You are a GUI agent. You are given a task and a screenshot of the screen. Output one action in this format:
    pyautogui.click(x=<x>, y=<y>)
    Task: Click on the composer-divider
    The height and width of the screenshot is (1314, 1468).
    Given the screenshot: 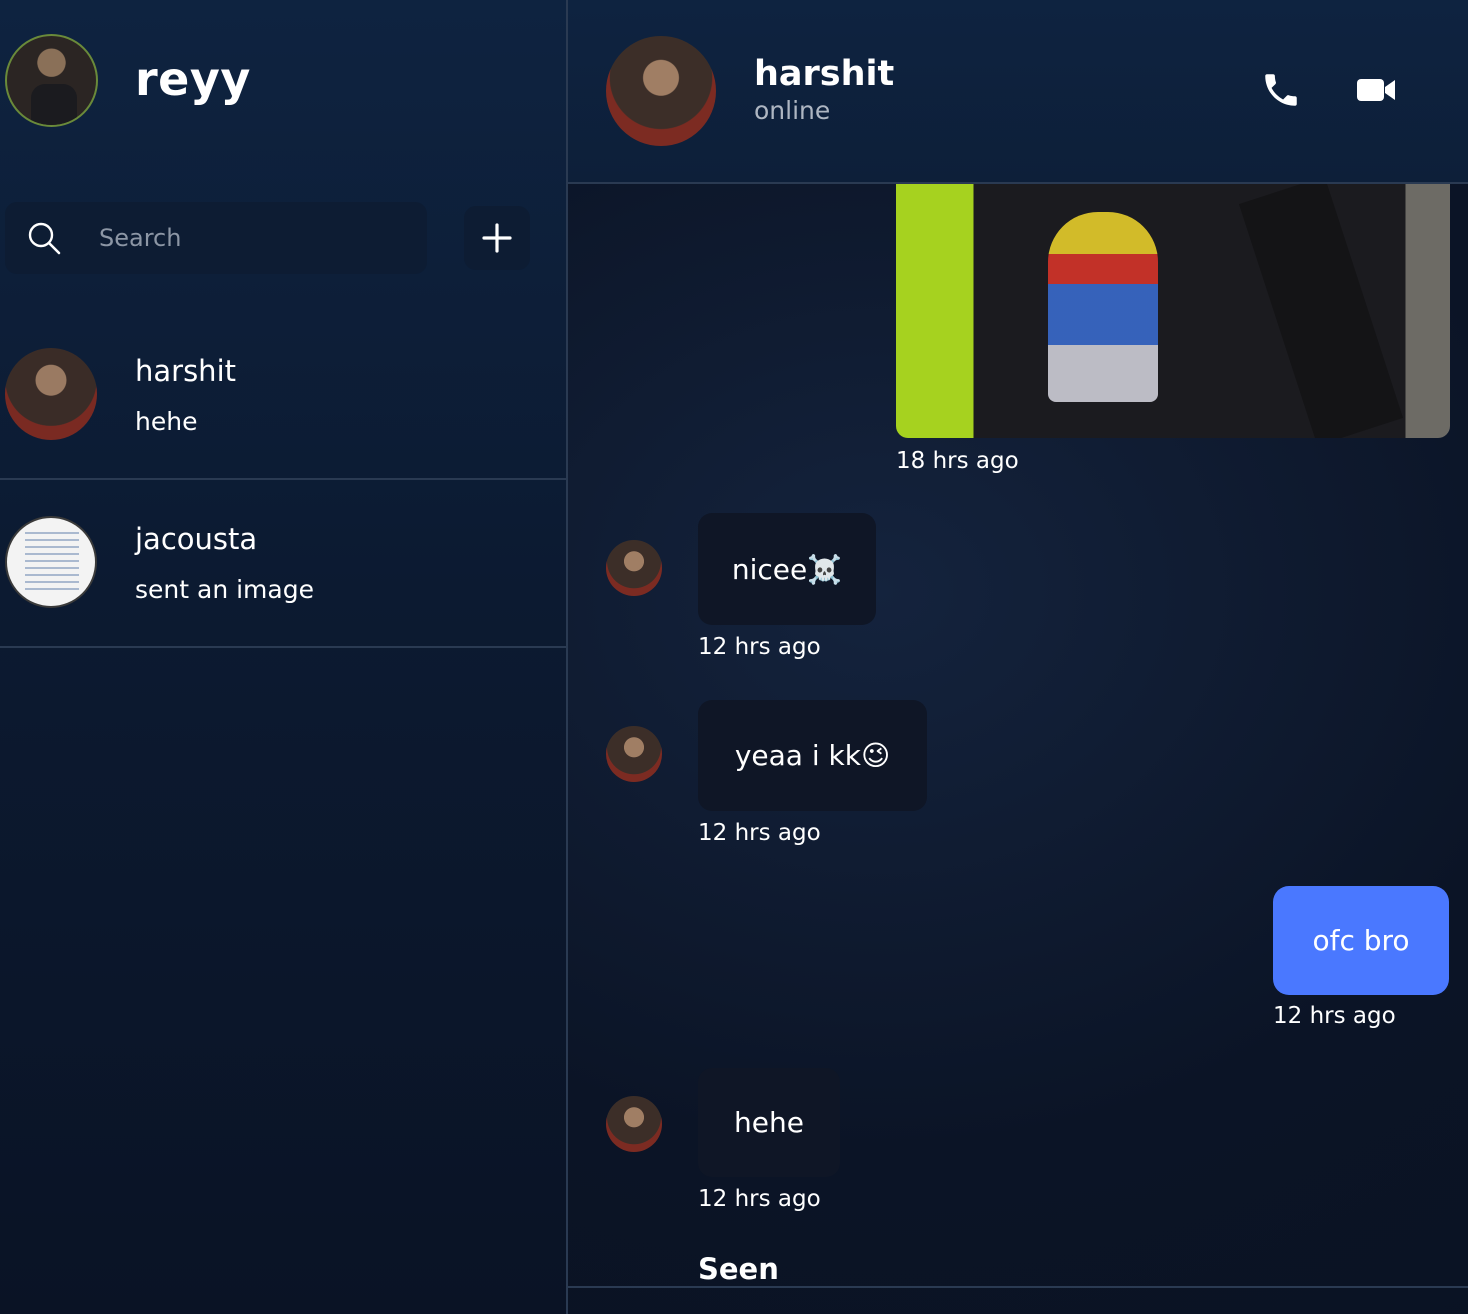 What is the action you would take?
    pyautogui.click(x=1018, y=1287)
    